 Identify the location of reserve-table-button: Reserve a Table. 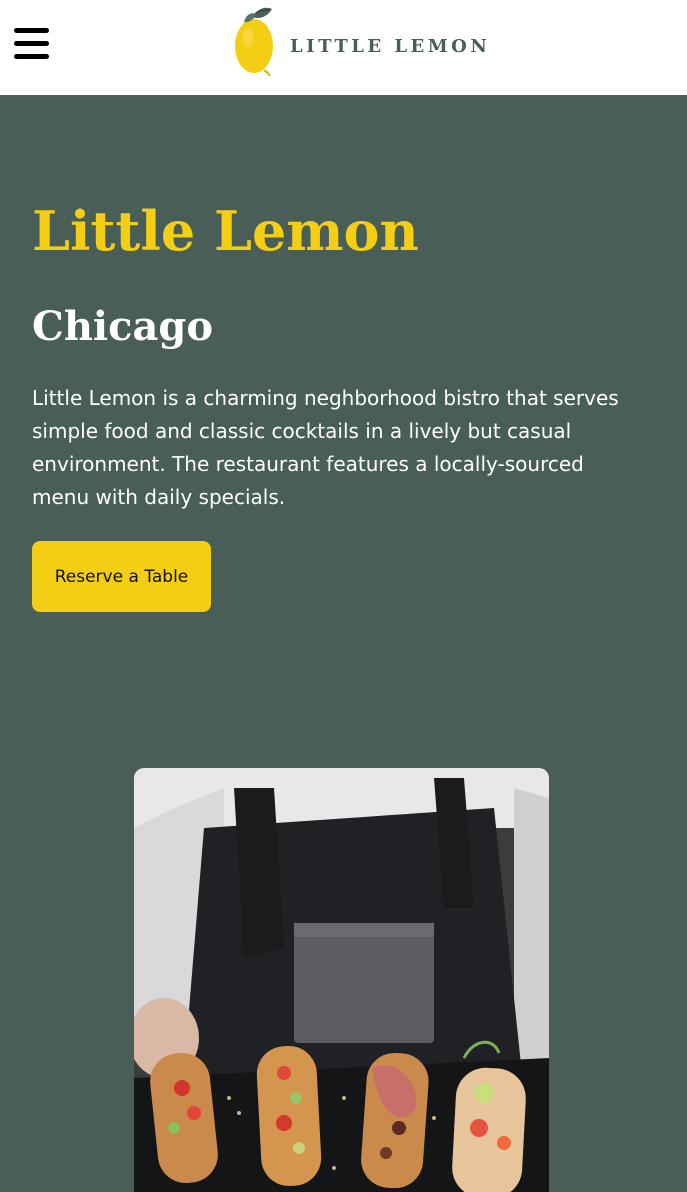
(121, 576).